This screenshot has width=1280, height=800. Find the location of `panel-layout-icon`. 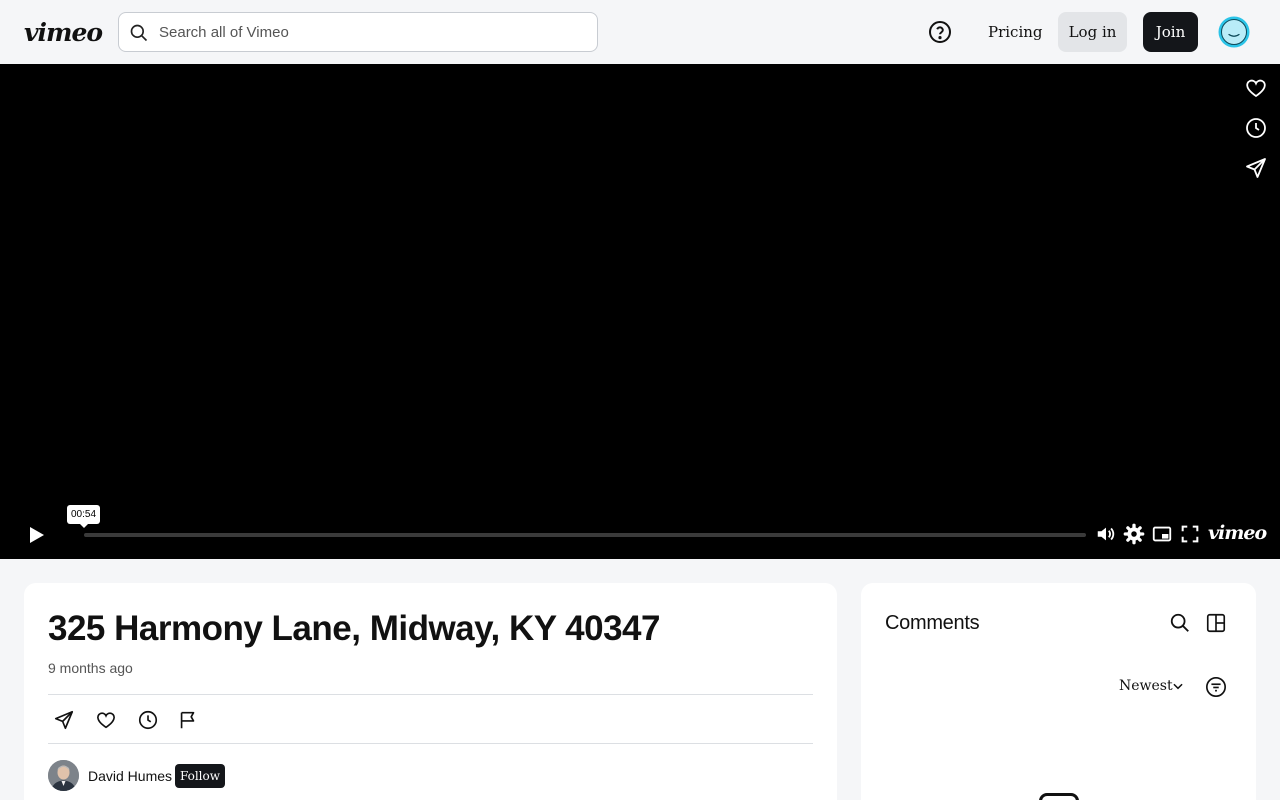

panel-layout-icon is located at coordinates (1216, 623).